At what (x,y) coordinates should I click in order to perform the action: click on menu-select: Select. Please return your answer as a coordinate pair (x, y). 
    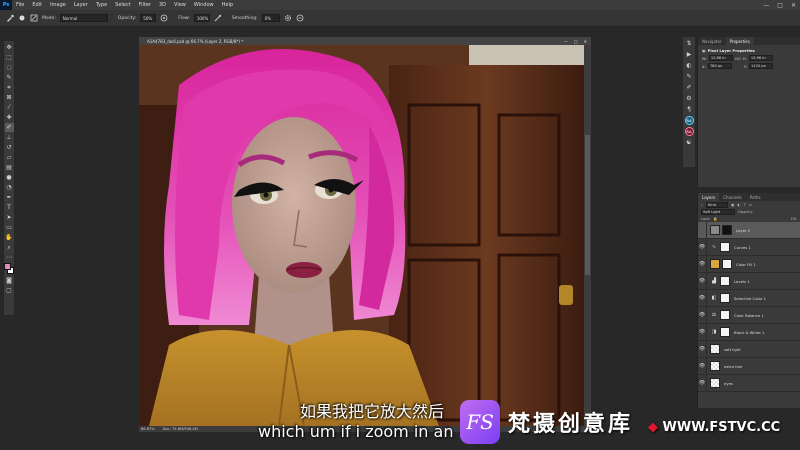
    Looking at the image, I should click on (122, 5).